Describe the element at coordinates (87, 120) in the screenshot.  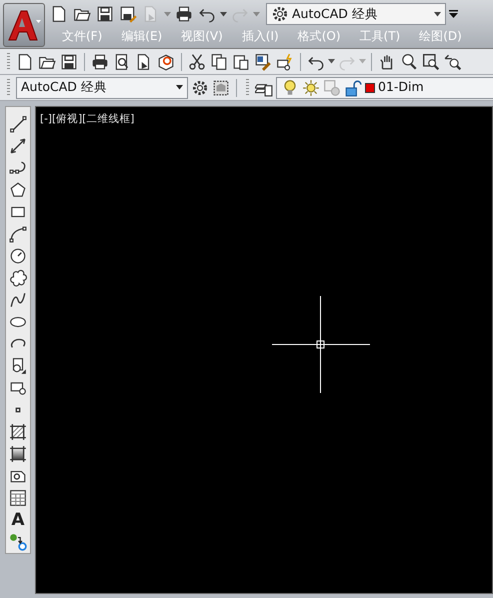
I see `viewport-label: [-][俯视][二维线框]` at that location.